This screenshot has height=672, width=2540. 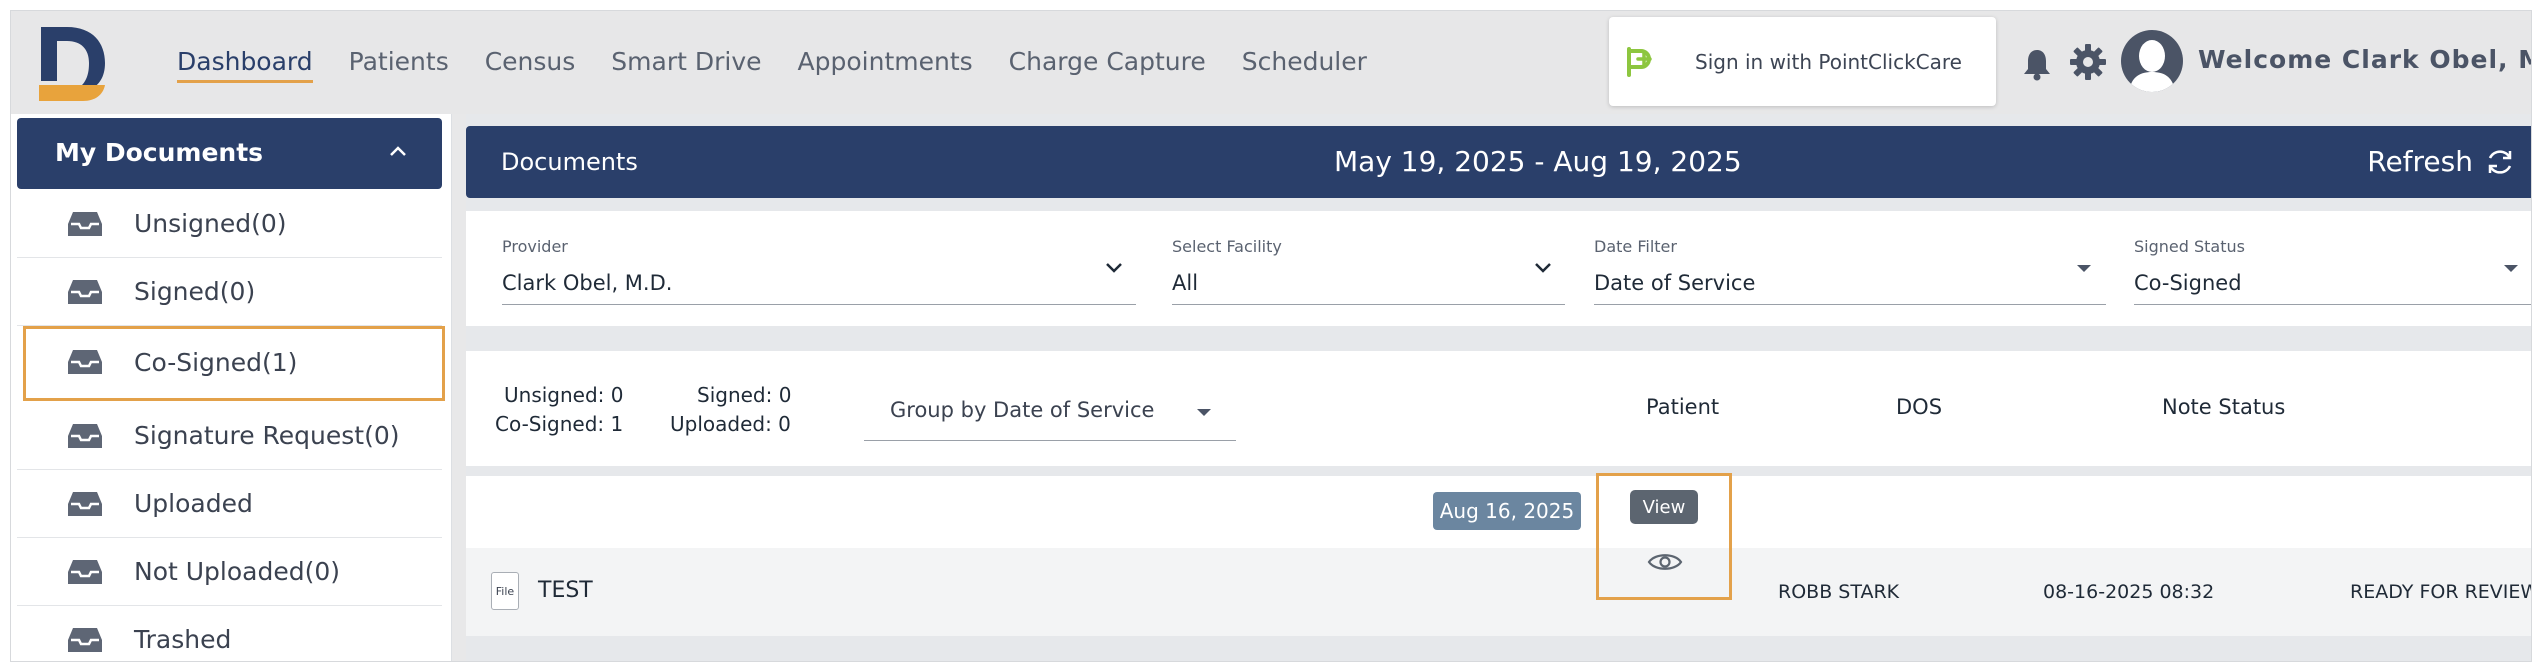 I want to click on provider-caption: Provider, so click(x=535, y=246).